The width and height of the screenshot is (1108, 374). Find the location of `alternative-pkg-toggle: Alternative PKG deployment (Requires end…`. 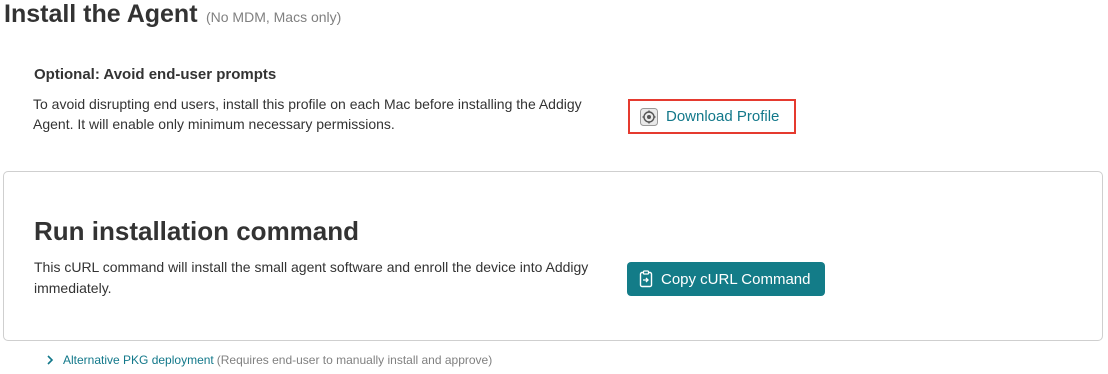

alternative-pkg-toggle: Alternative PKG deployment (Requires end… is located at coordinates (268, 360).